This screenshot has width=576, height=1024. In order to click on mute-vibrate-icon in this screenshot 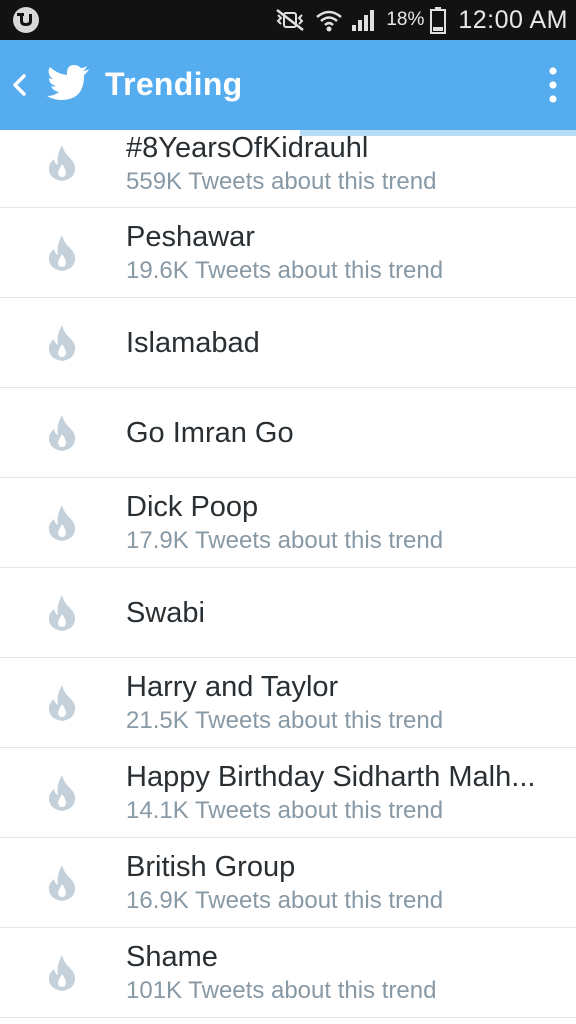, I will do `click(290, 20)`.